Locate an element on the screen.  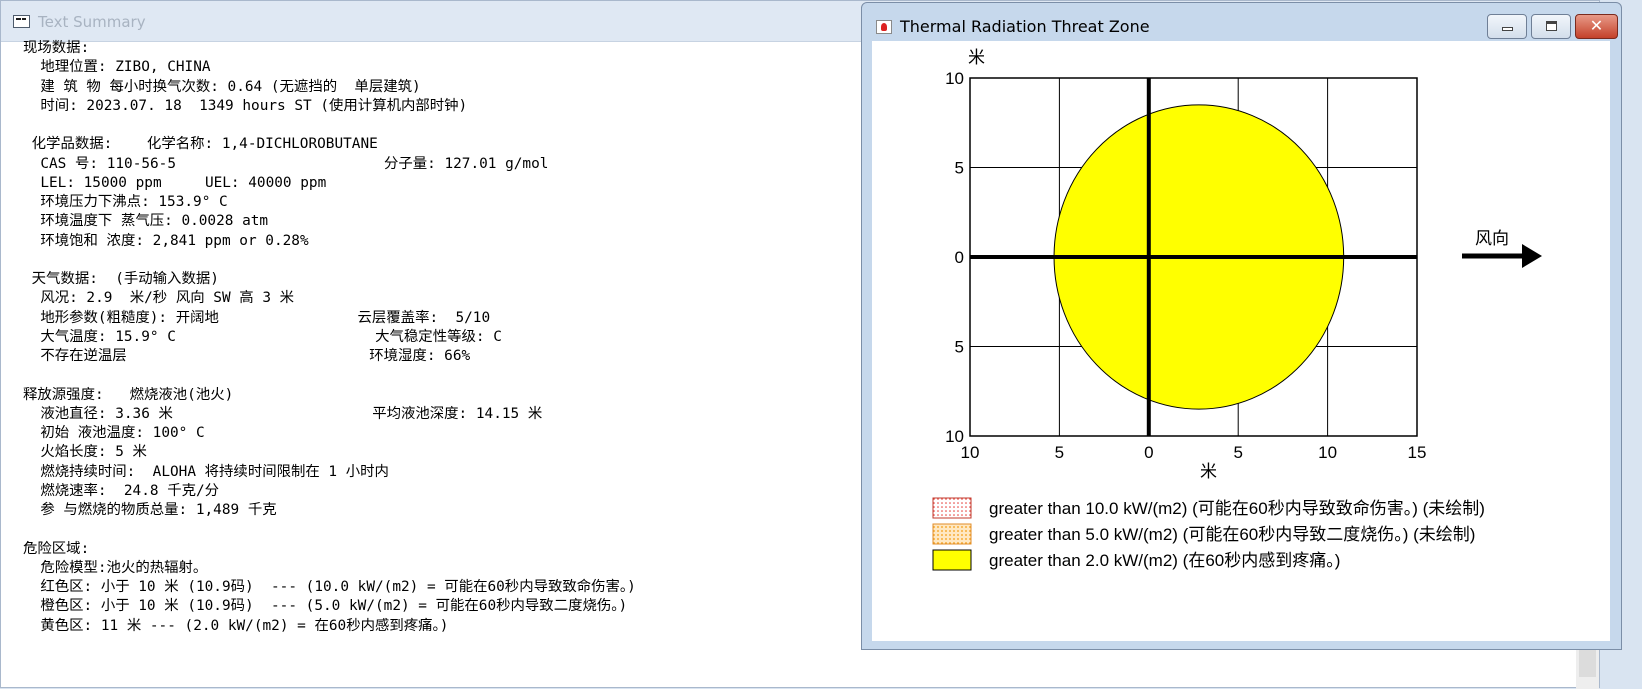
wind-arrow-icon is located at coordinates (1532, 256).